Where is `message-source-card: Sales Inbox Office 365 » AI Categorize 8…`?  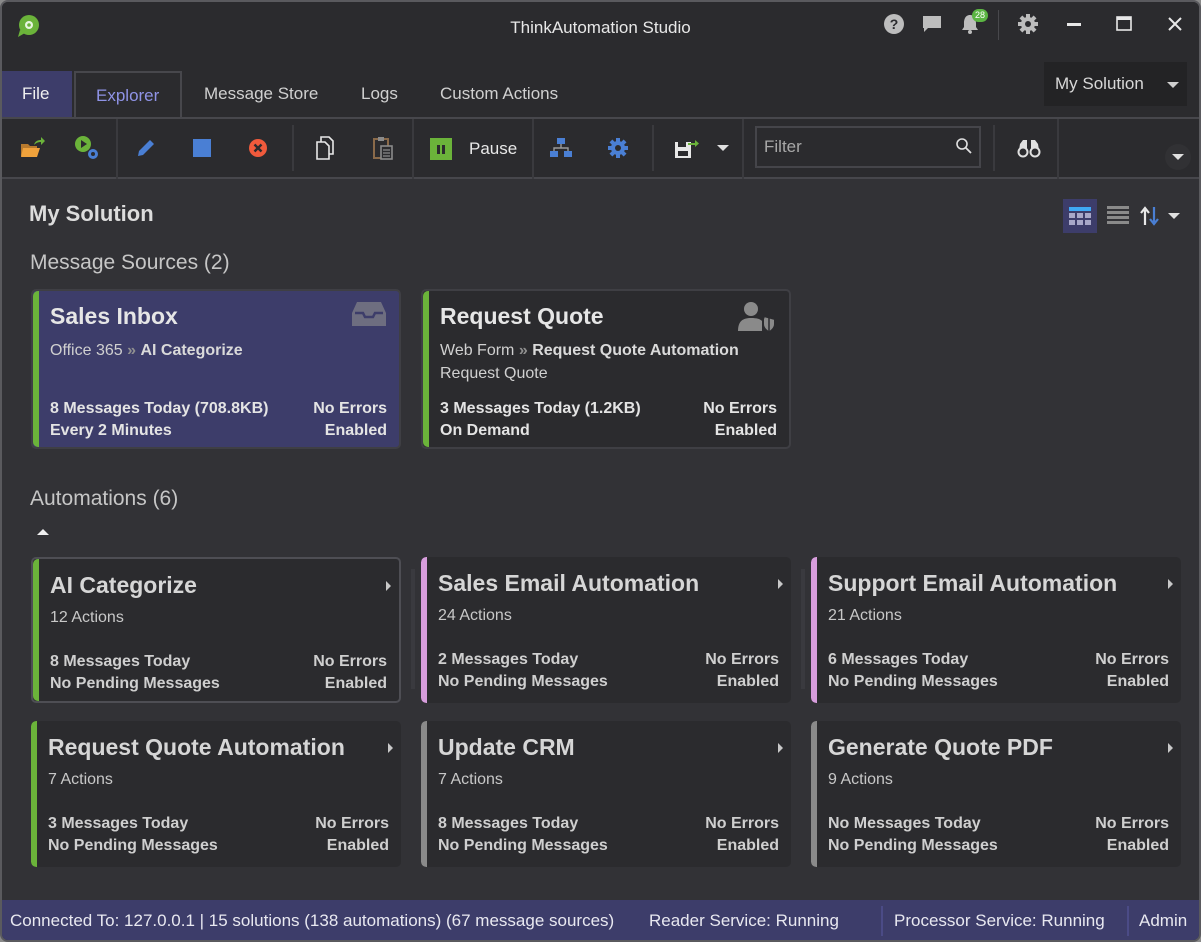
message-source-card: Sales Inbox Office 365 » AI Categorize 8… is located at coordinates (216, 369).